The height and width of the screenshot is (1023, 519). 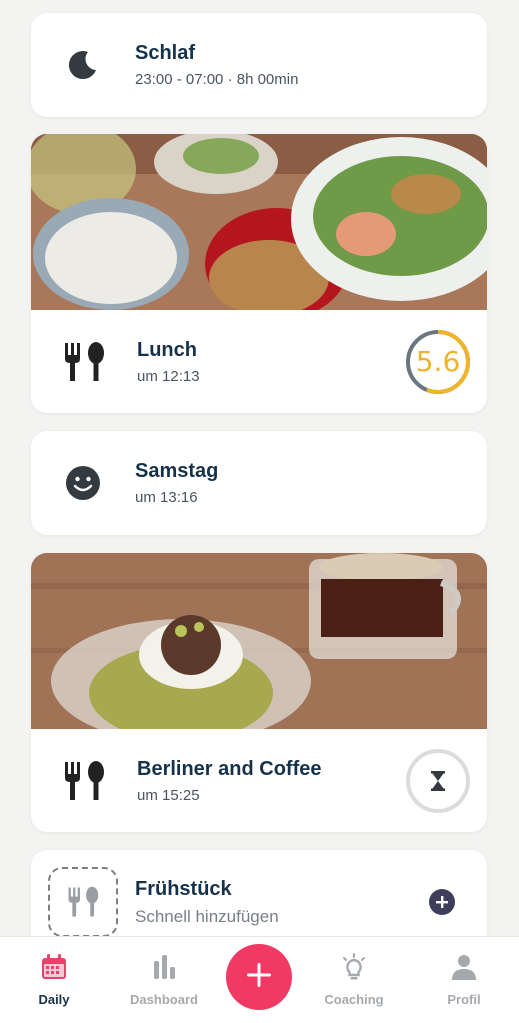 What do you see at coordinates (54, 999) in the screenshot?
I see `tab-daily-label: Daily` at bounding box center [54, 999].